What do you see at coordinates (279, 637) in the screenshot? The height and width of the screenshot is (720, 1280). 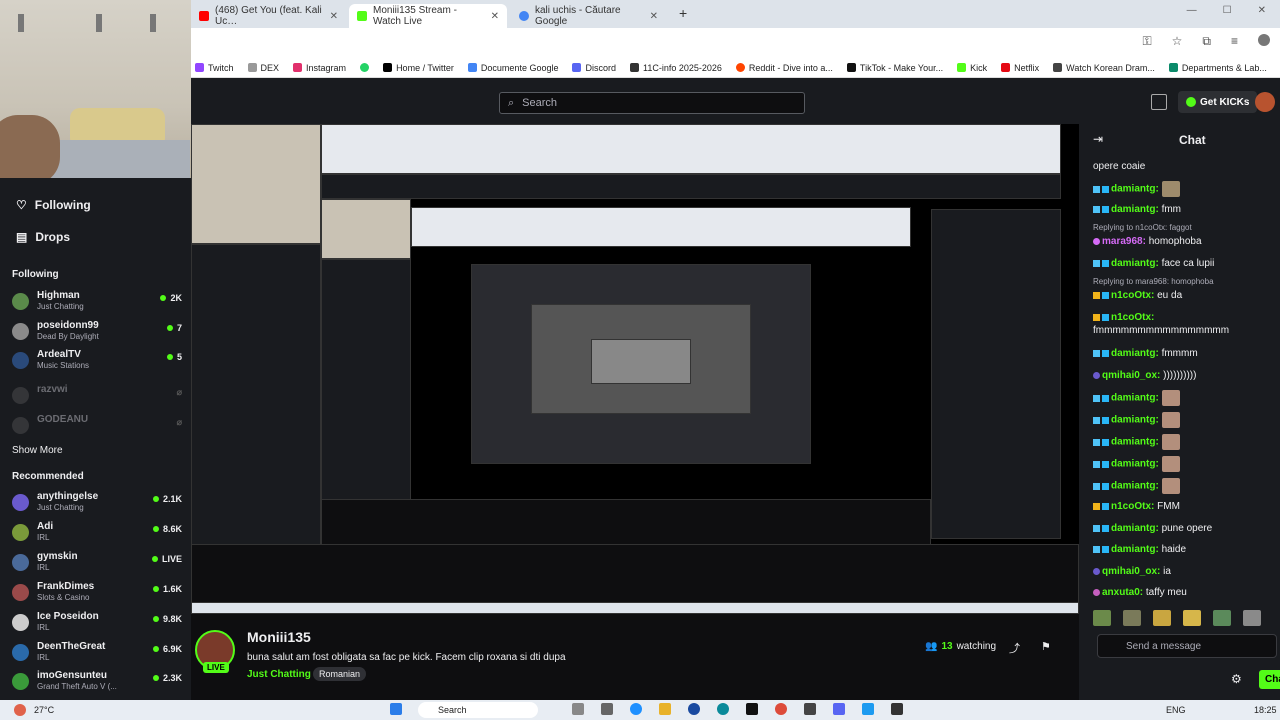 I see `streamer-name: Moniii135` at bounding box center [279, 637].